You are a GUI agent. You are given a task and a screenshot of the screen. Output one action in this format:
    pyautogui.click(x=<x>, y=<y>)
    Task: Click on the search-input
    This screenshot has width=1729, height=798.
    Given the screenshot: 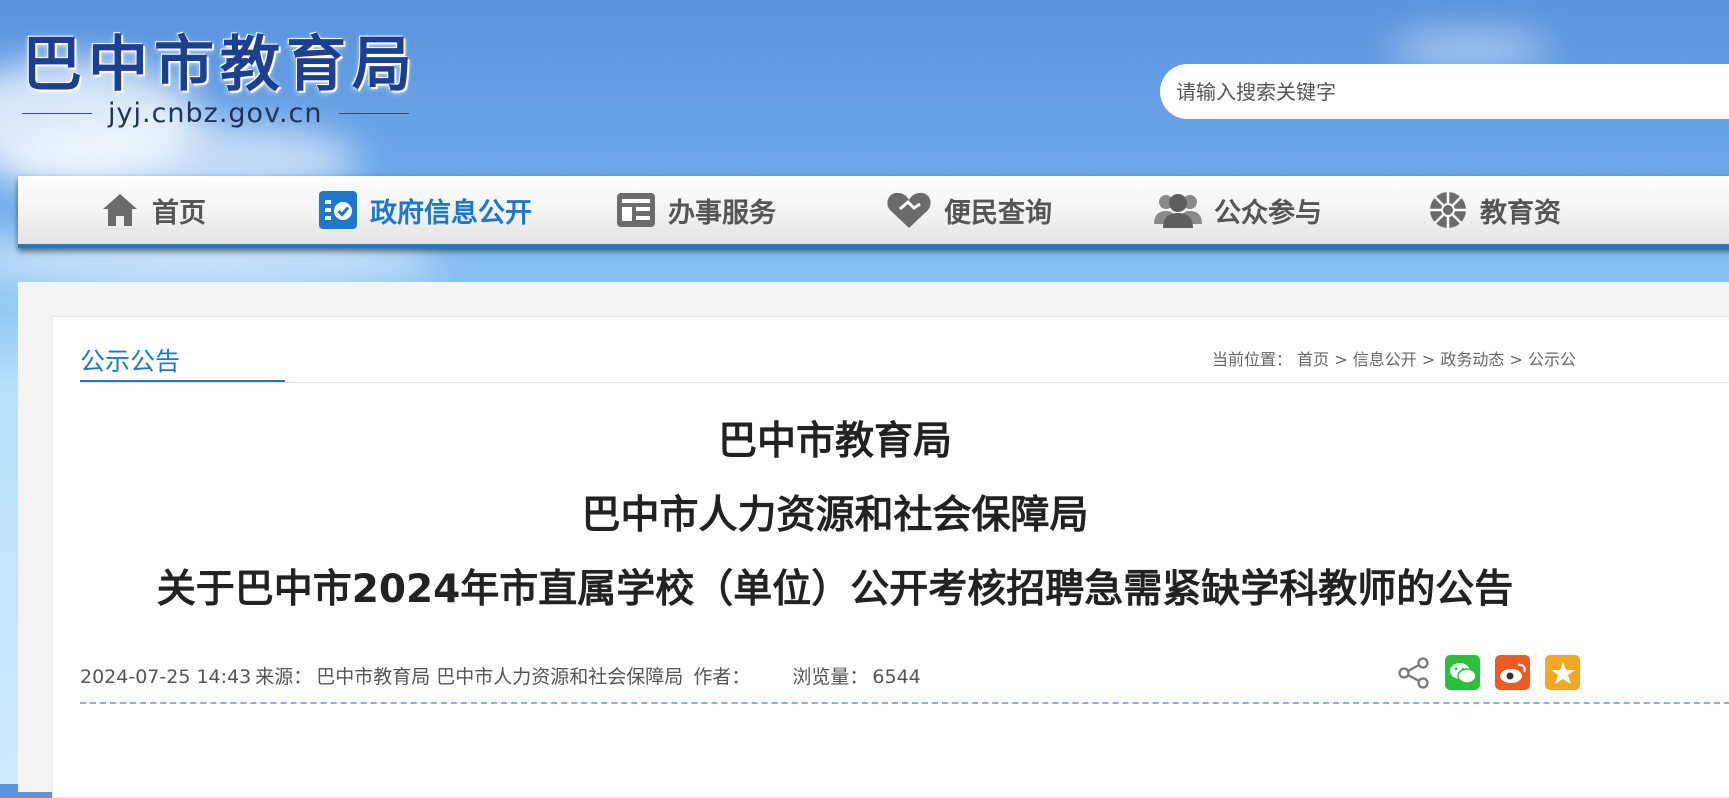 What is the action you would take?
    pyautogui.click(x=1386, y=91)
    